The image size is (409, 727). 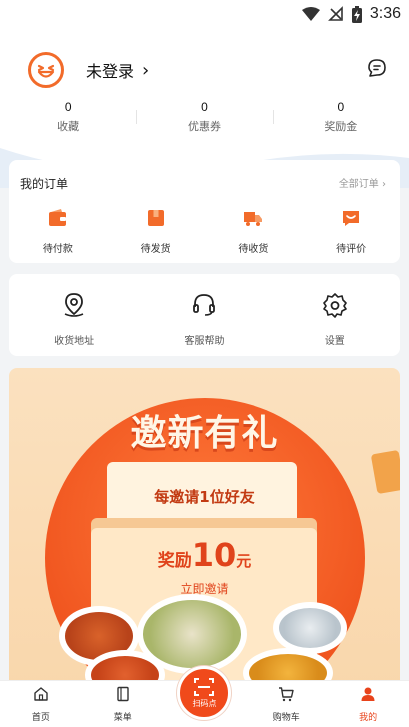 What do you see at coordinates (74, 305) in the screenshot?
I see `location-pin-icon` at bounding box center [74, 305].